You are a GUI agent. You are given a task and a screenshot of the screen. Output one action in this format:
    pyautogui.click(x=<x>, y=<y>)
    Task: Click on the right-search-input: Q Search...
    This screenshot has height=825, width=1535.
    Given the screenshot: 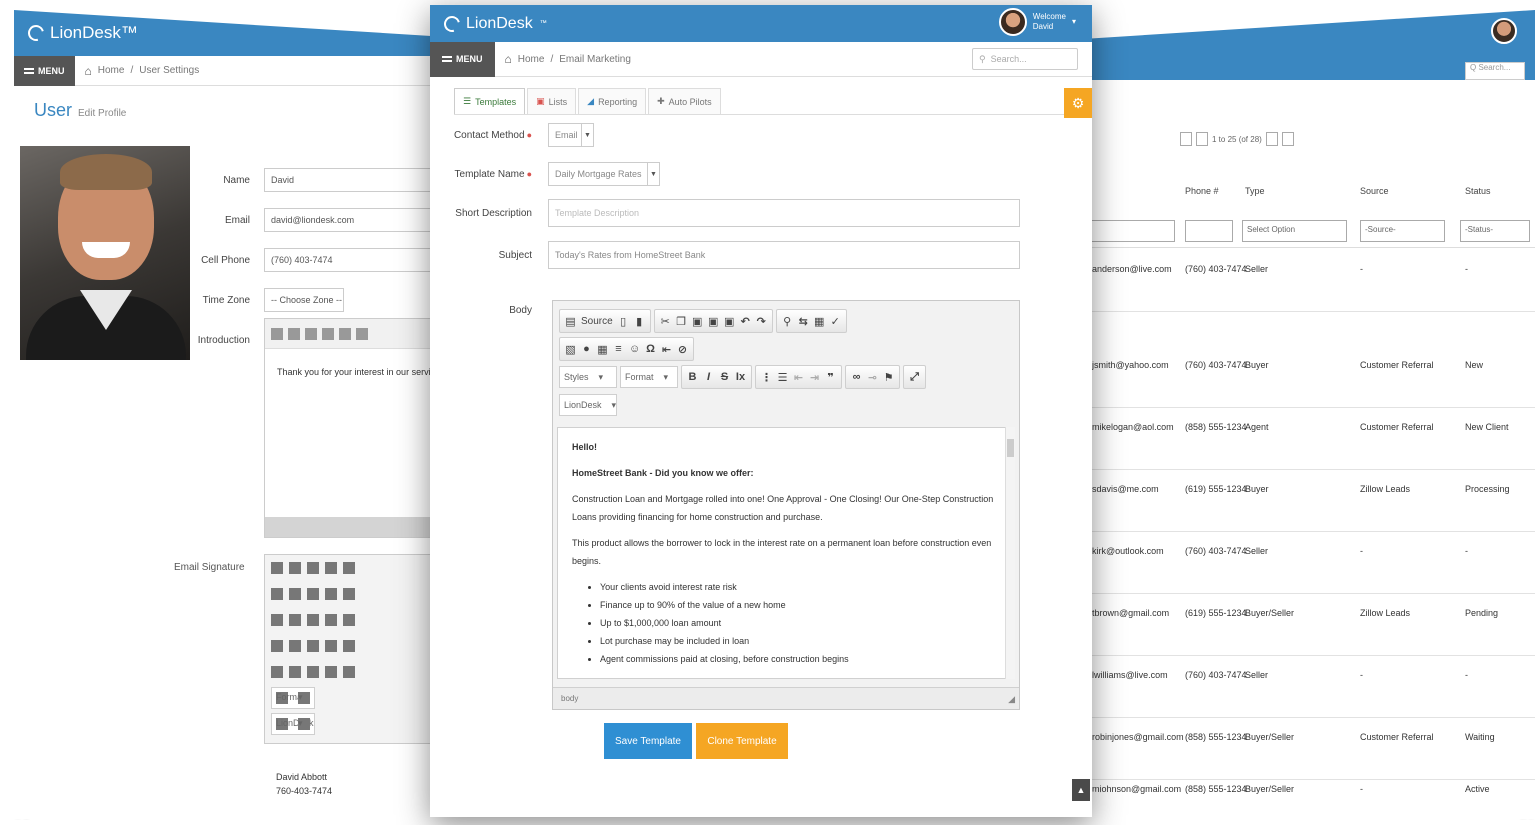 What is the action you would take?
    pyautogui.click(x=1495, y=71)
    